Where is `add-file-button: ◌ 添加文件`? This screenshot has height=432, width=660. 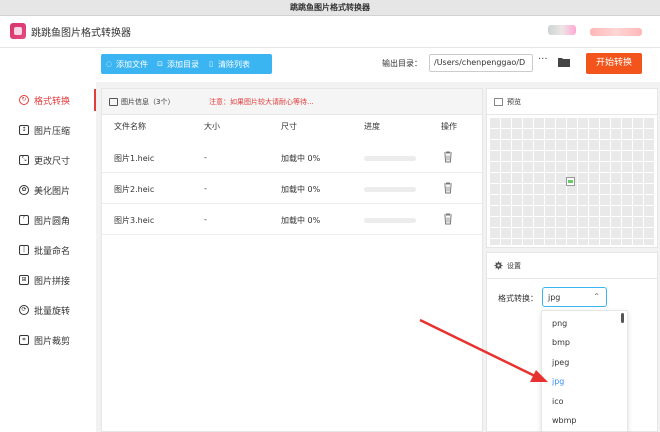
add-file-button: ◌ 添加文件 is located at coordinates (126, 64).